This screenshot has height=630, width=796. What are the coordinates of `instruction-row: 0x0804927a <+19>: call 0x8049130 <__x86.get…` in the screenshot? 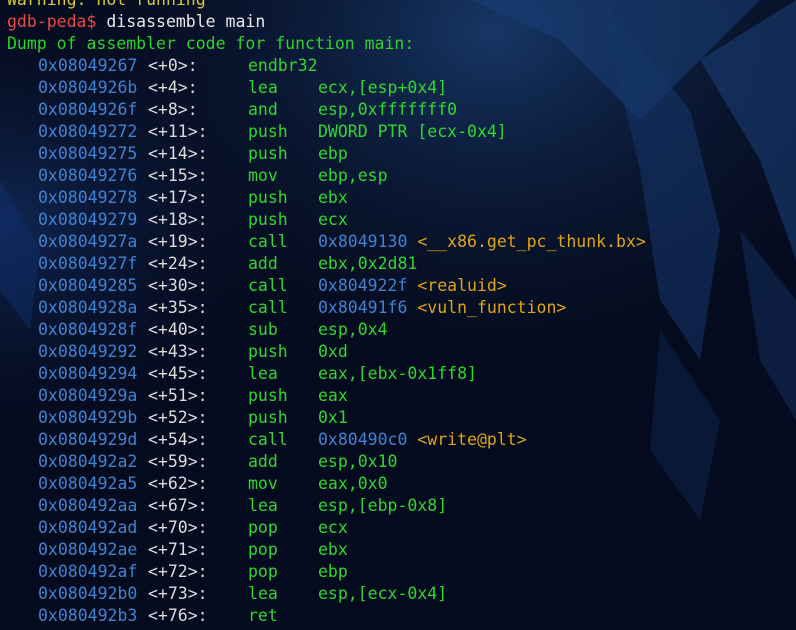 It's located at (401, 242).